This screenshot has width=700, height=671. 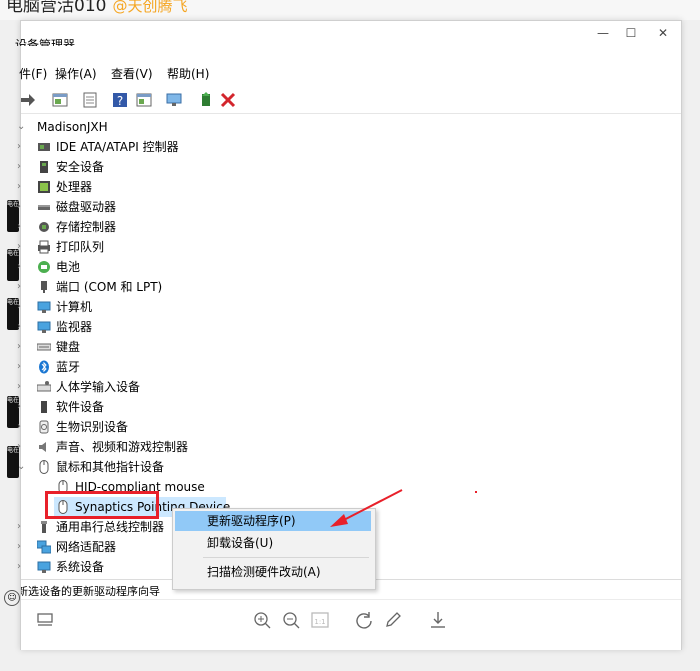 What do you see at coordinates (72, 127) in the screenshot?
I see `tree-root-label: MadisonJXH` at bounding box center [72, 127].